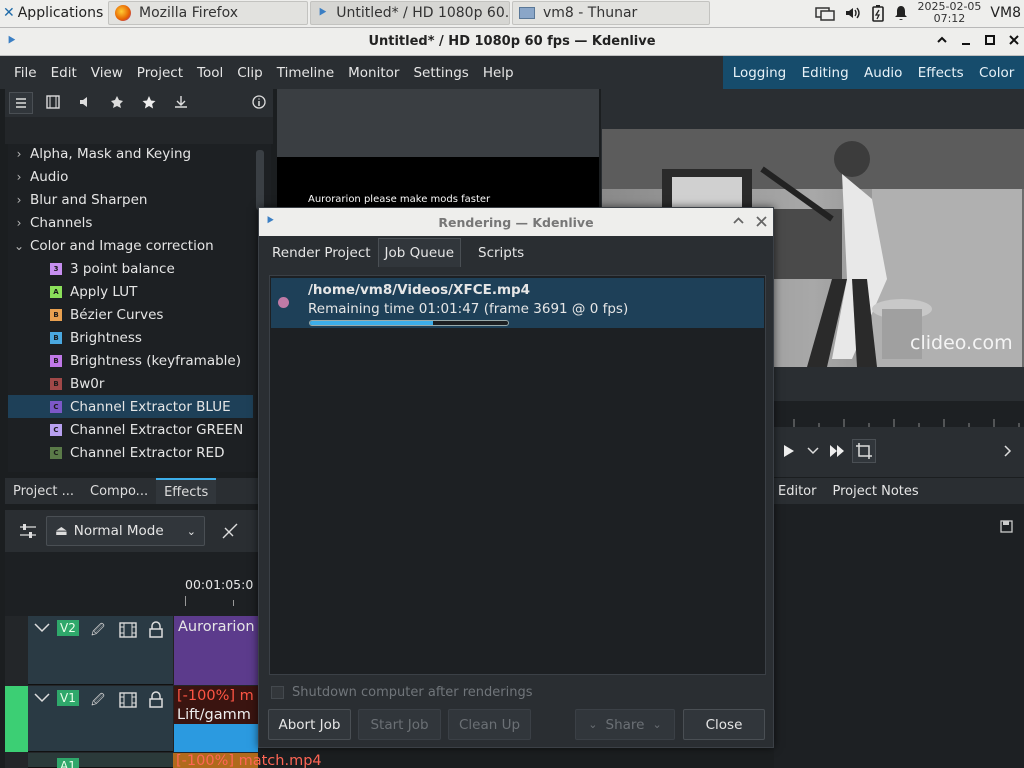 This screenshot has height=768, width=1024. Describe the element at coordinates (215, 650) in the screenshot. I see `timeline-clip: Aurorarion` at that location.